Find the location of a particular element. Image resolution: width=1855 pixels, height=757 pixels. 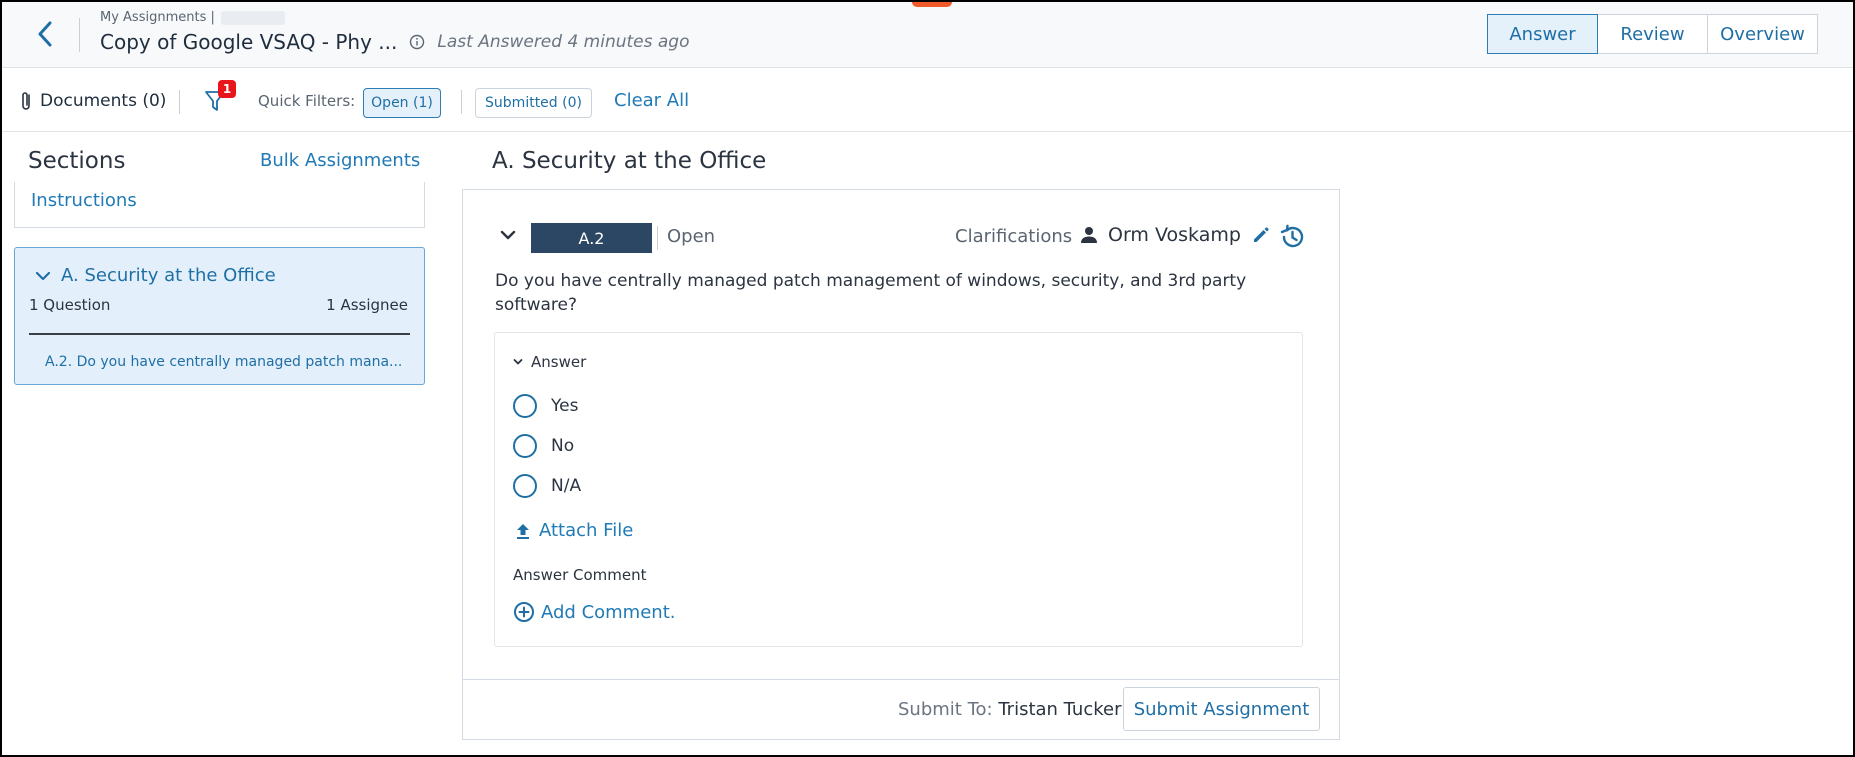

upload-icon is located at coordinates (523, 531).